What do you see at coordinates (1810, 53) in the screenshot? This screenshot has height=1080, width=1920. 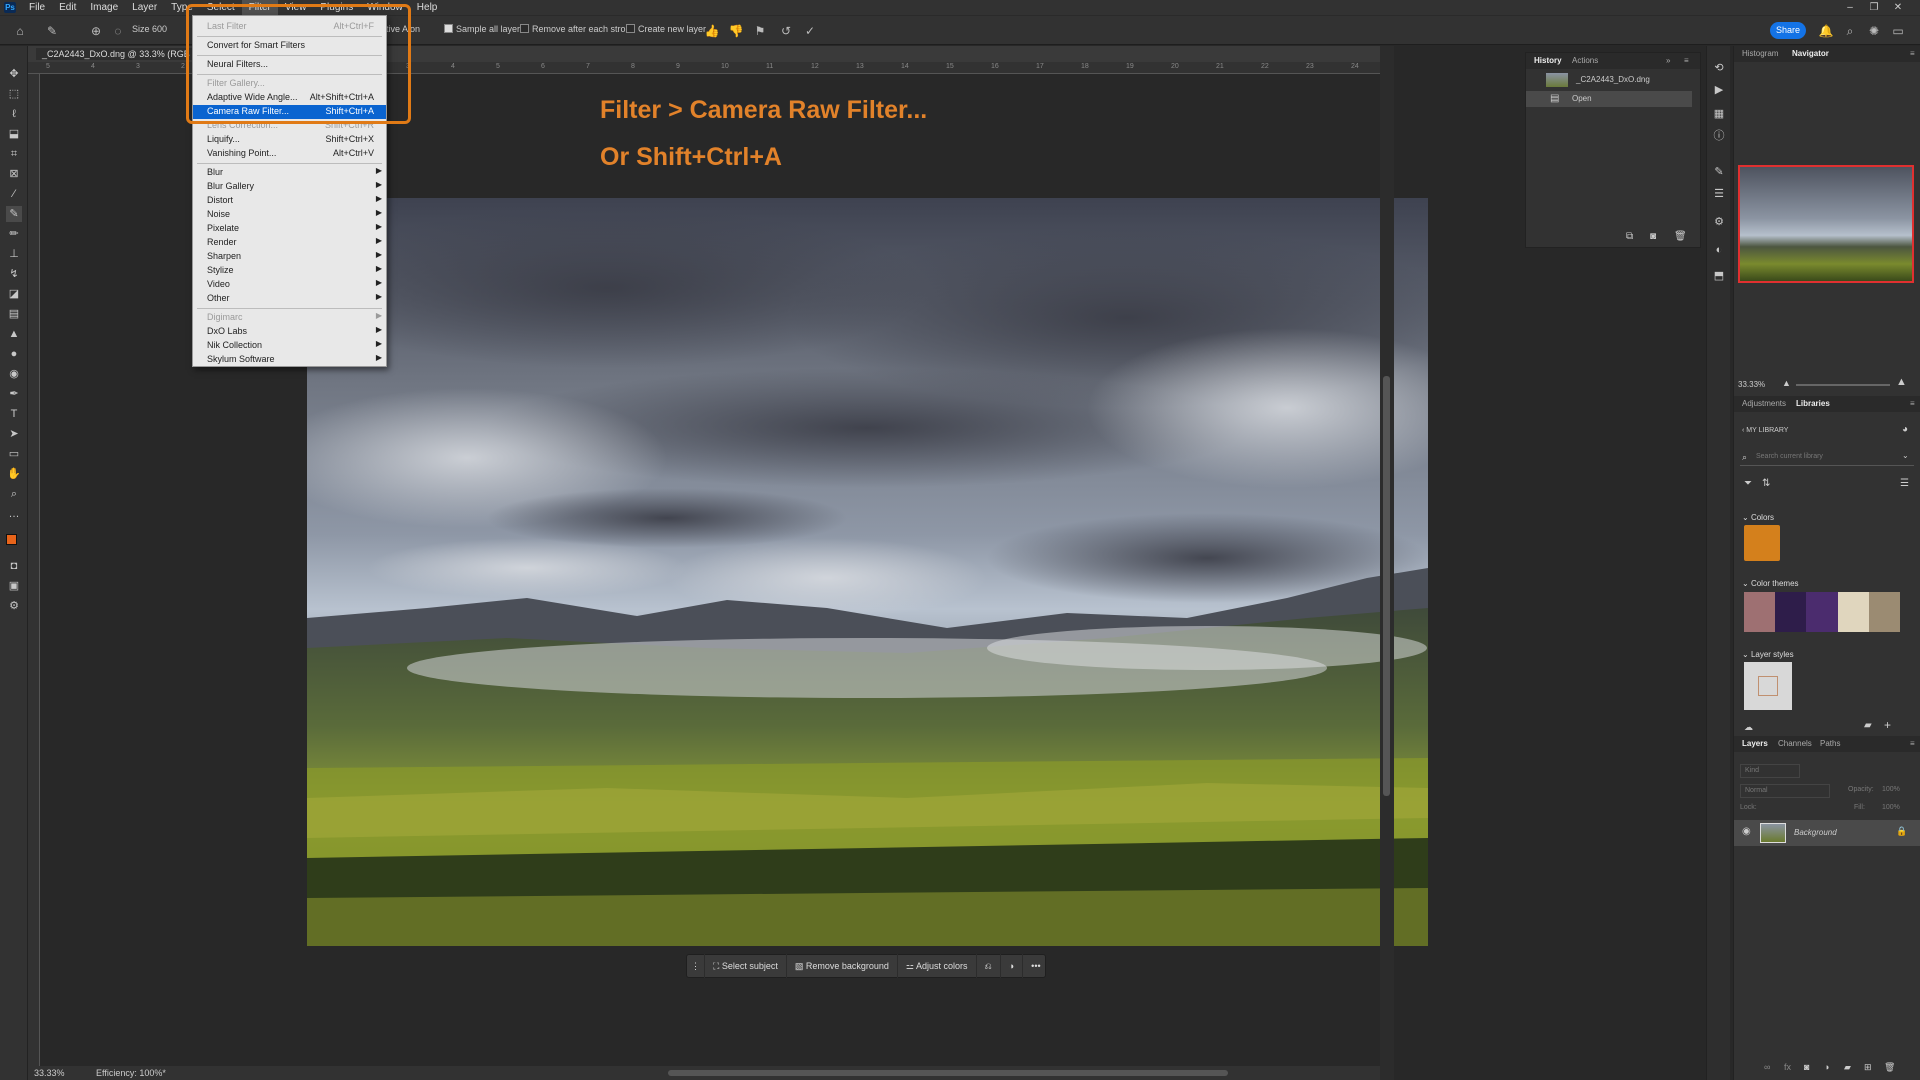 I see `tab-navigator: Navigator` at bounding box center [1810, 53].